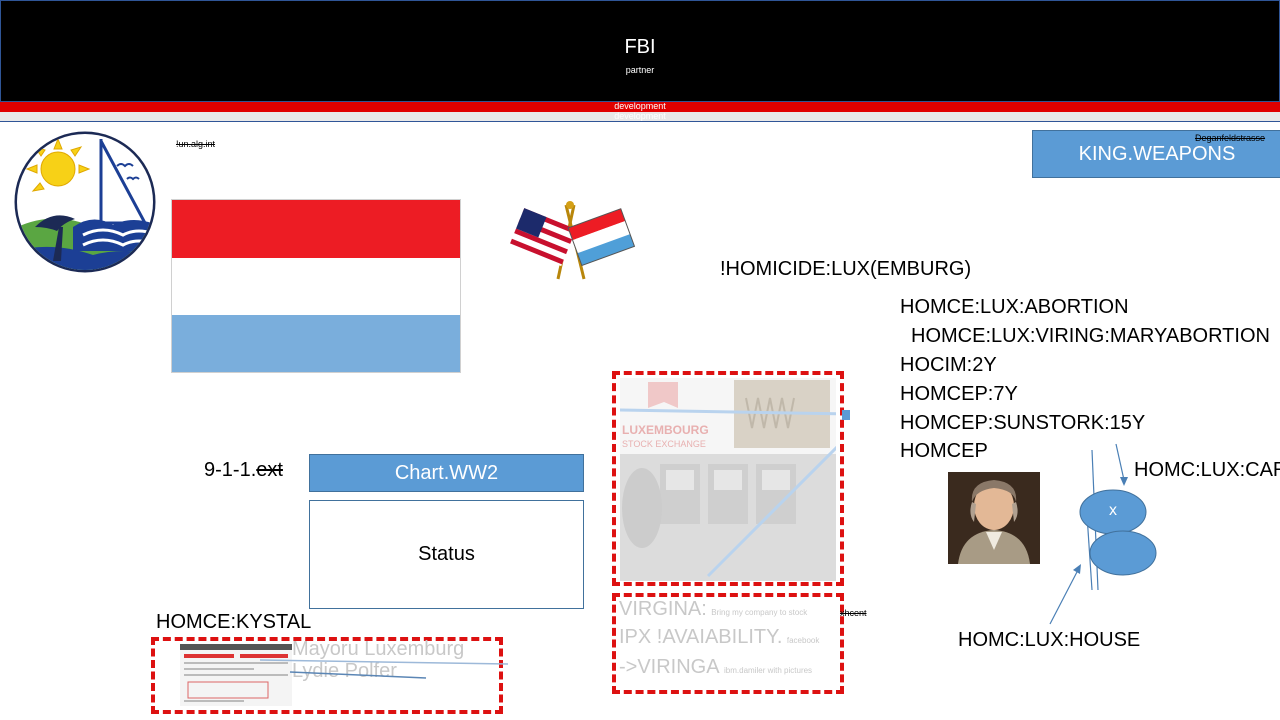 The width and height of the screenshot is (1280, 720). What do you see at coordinates (1049, 640) in the screenshot?
I see `homc-house-label: HOMC:LUX:HOUSE` at bounding box center [1049, 640].